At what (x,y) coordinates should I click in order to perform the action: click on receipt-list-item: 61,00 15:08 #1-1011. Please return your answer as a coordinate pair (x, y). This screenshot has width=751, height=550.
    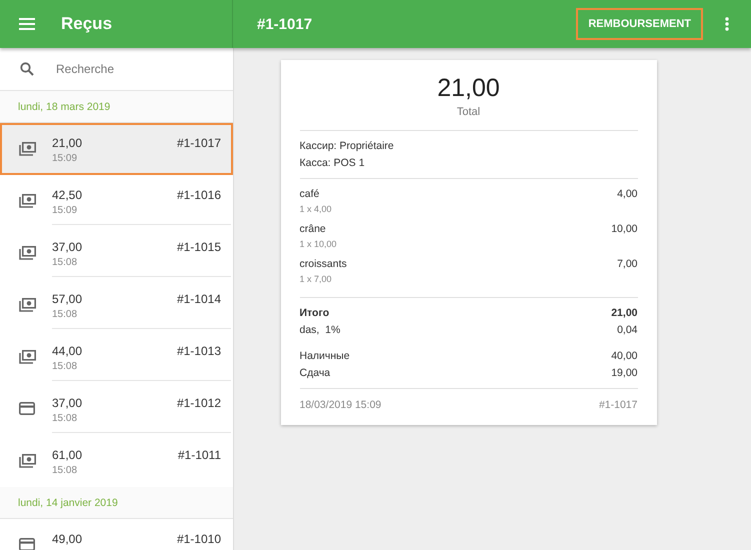
    Looking at the image, I should click on (116, 461).